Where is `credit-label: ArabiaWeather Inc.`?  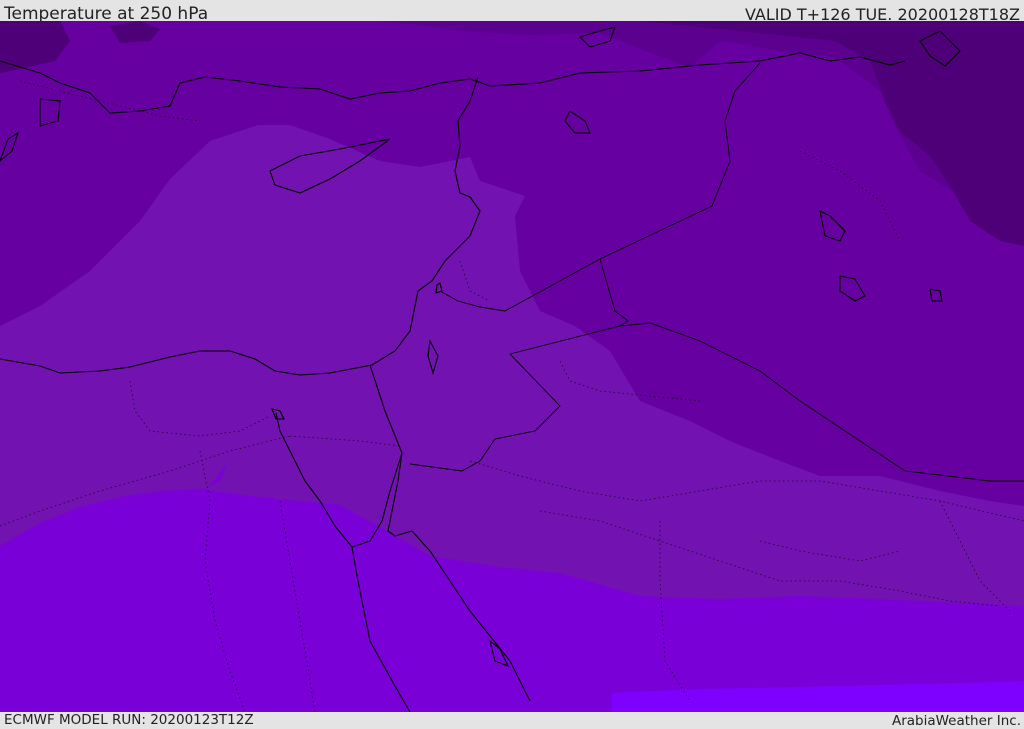 credit-label: ArabiaWeather Inc. is located at coordinates (956, 721).